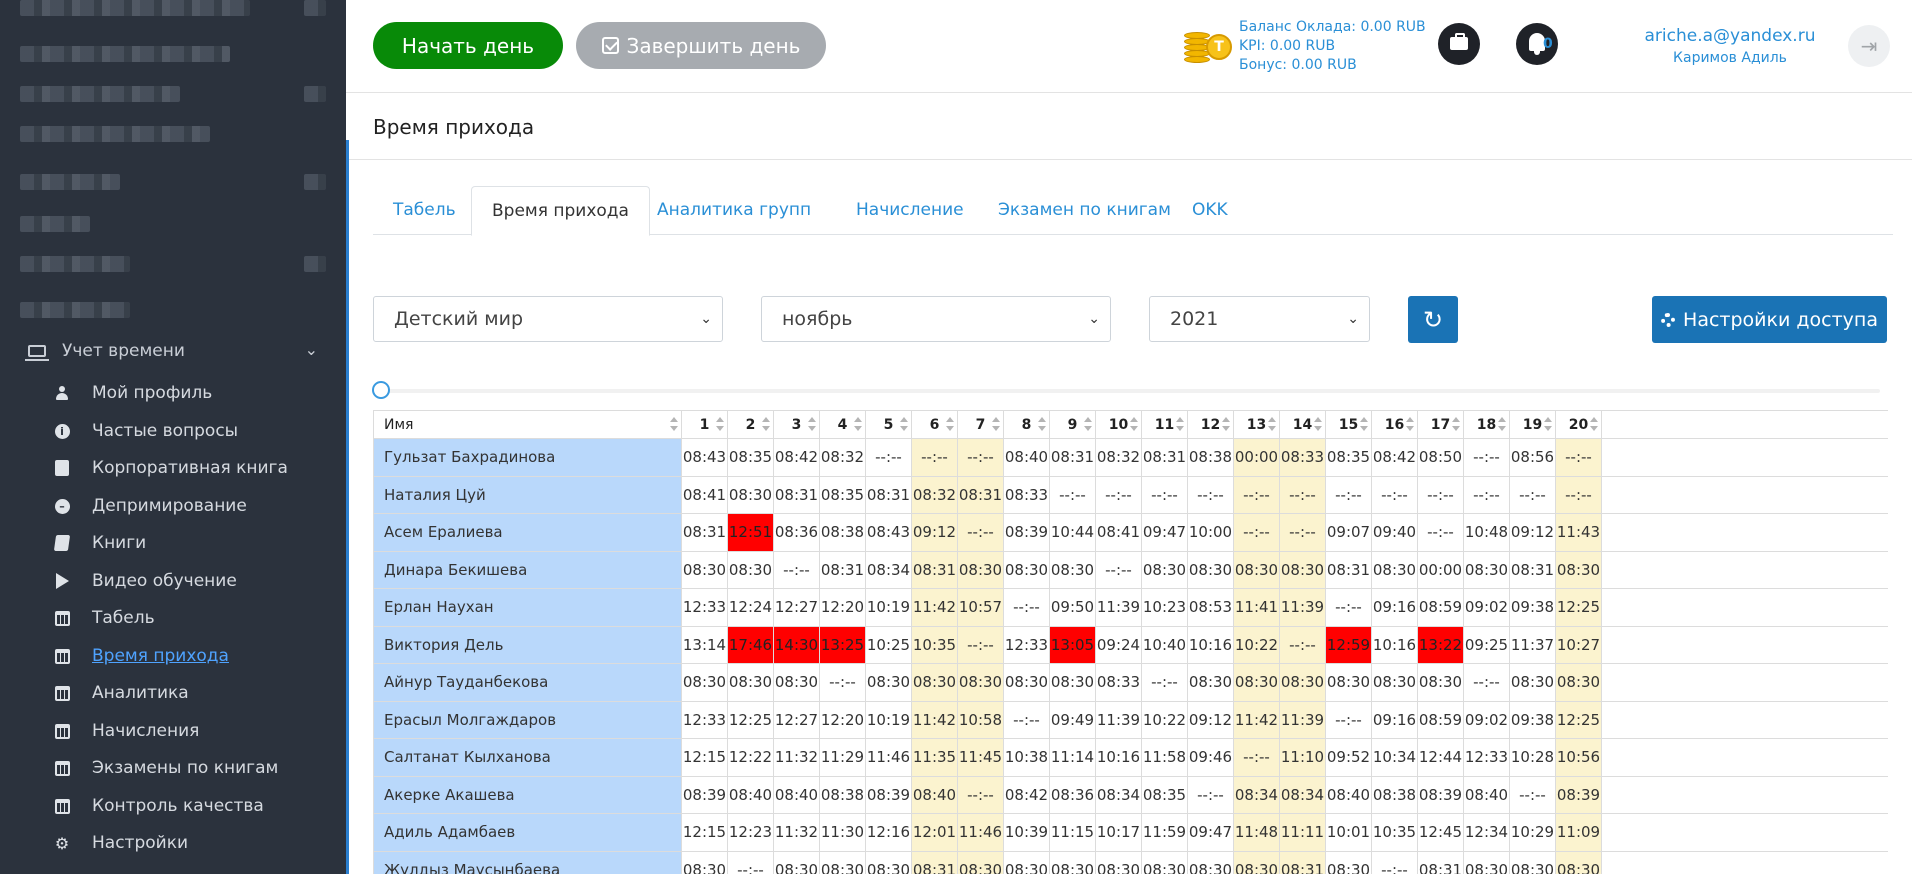 The width and height of the screenshot is (1912, 874). Describe the element at coordinates (1210, 607) in the screenshot. I see `arrival-time-cell: 08:53` at that location.